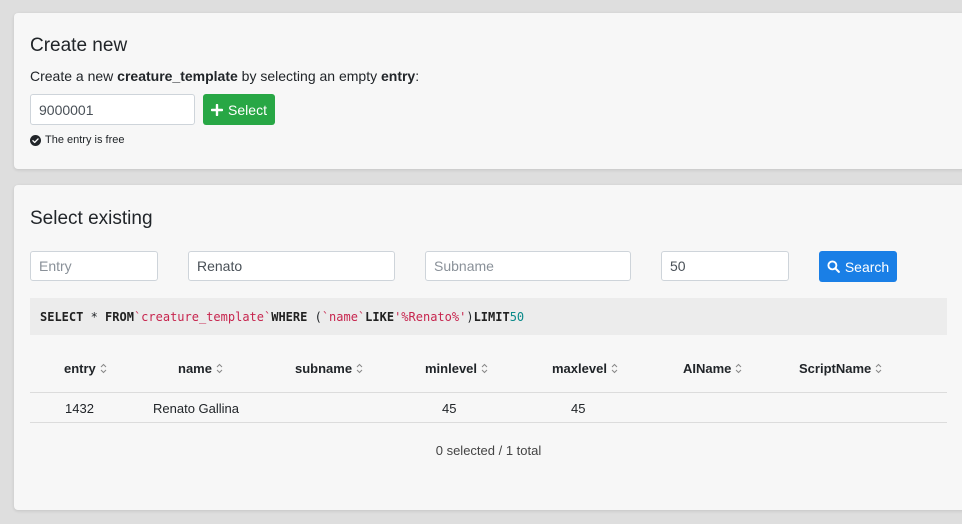  What do you see at coordinates (112, 109) in the screenshot?
I see `new-entry-input` at bounding box center [112, 109].